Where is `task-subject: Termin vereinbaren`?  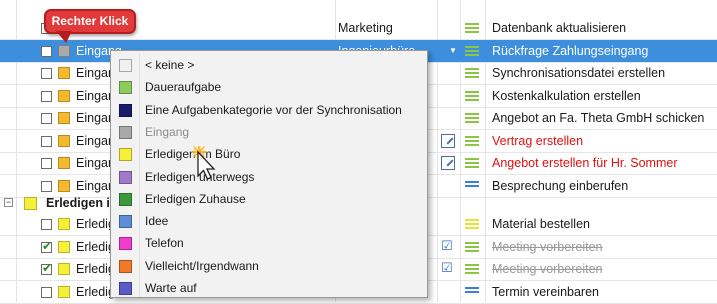
task-subject: Termin vereinbaren is located at coordinates (545, 291).